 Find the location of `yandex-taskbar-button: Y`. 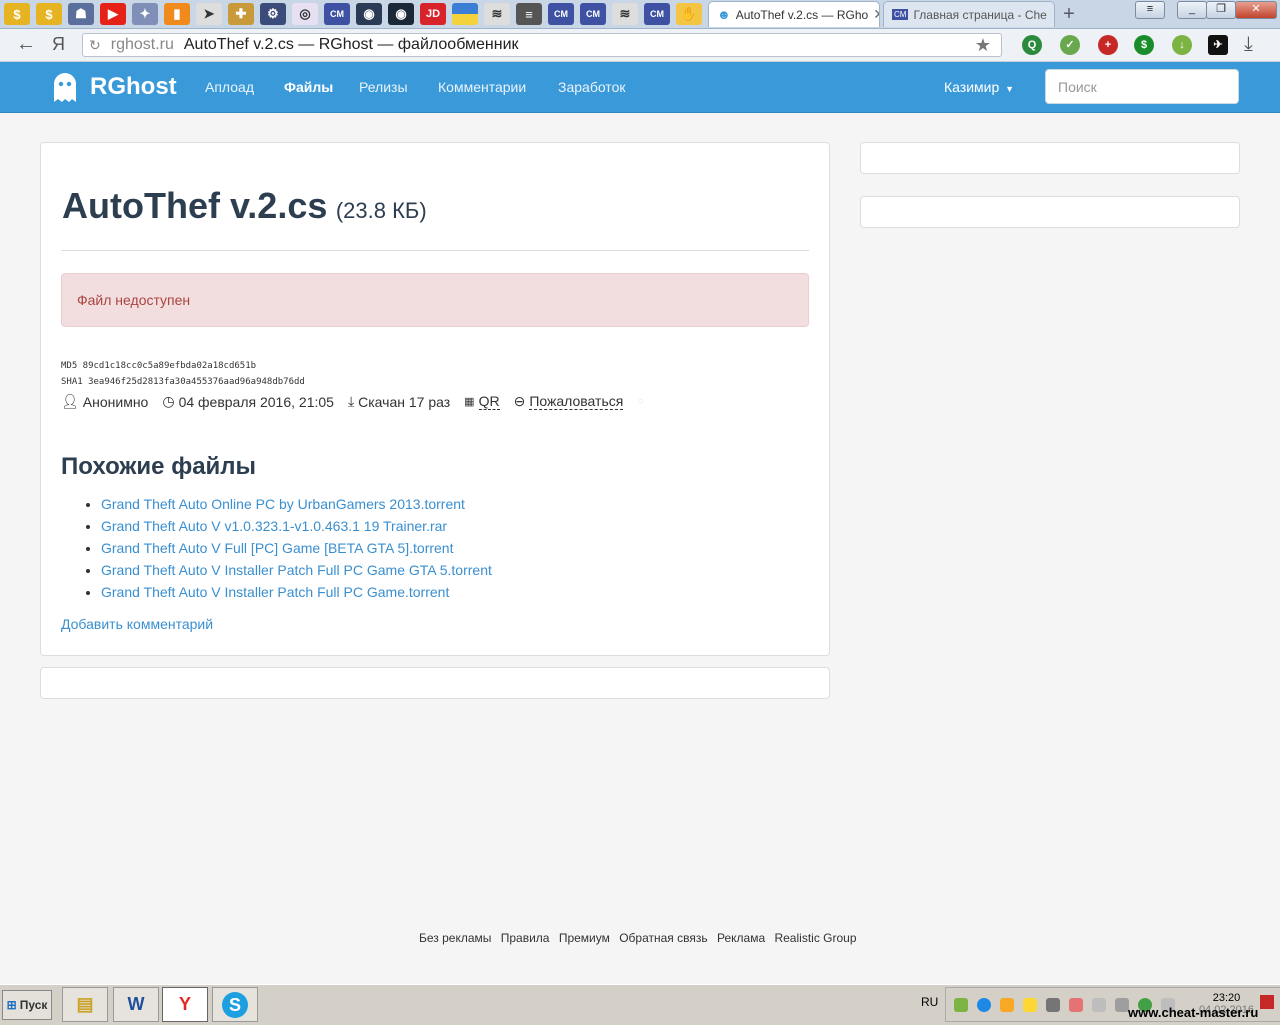

yandex-taskbar-button: Y is located at coordinates (185, 1004).